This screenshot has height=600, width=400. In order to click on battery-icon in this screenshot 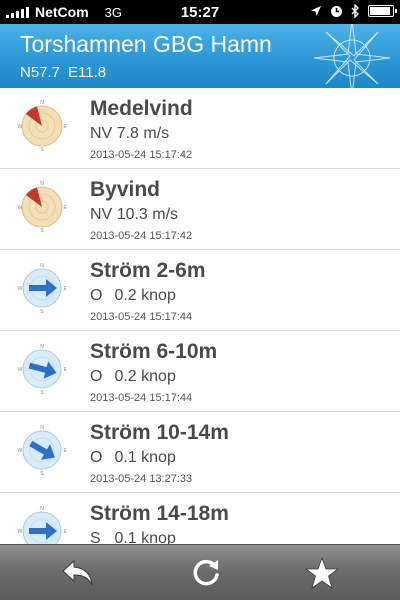, I will do `click(382, 11)`.